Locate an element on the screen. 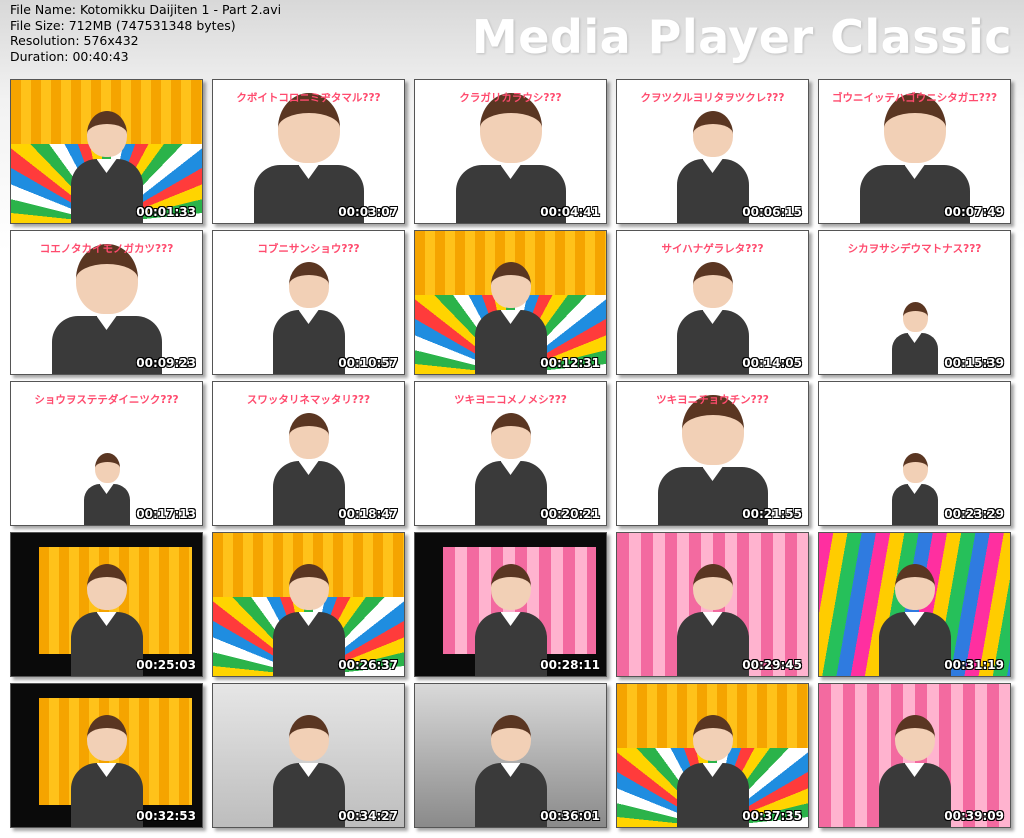 Image resolution: width=1024 pixels, height=838 pixels. video-thumbnail: 00:39:09 is located at coordinates (914, 755).